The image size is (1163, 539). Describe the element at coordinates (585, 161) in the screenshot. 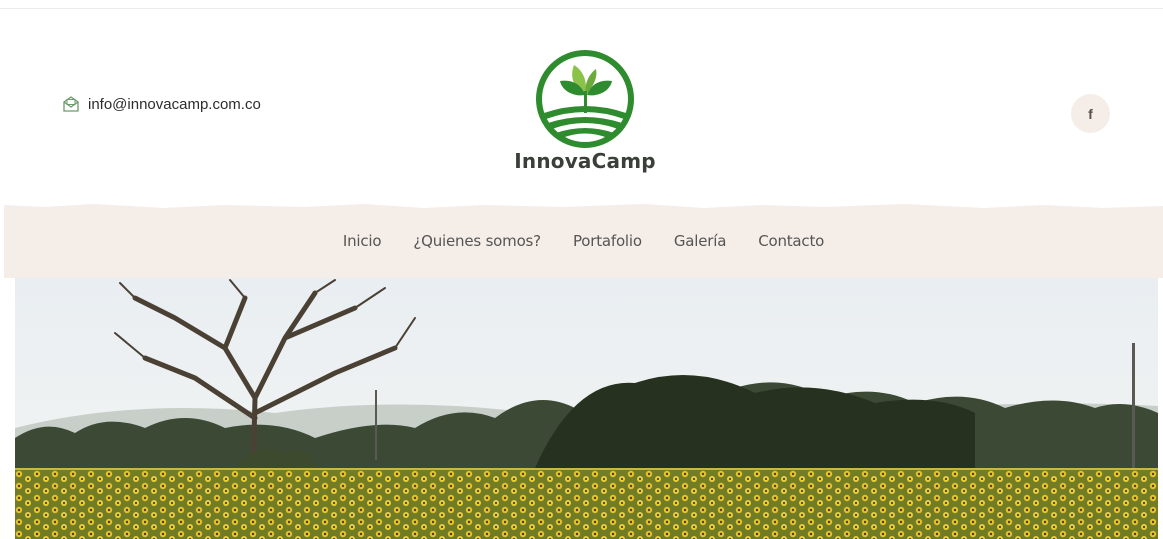

I see `brand-name: InnovaCamp` at that location.